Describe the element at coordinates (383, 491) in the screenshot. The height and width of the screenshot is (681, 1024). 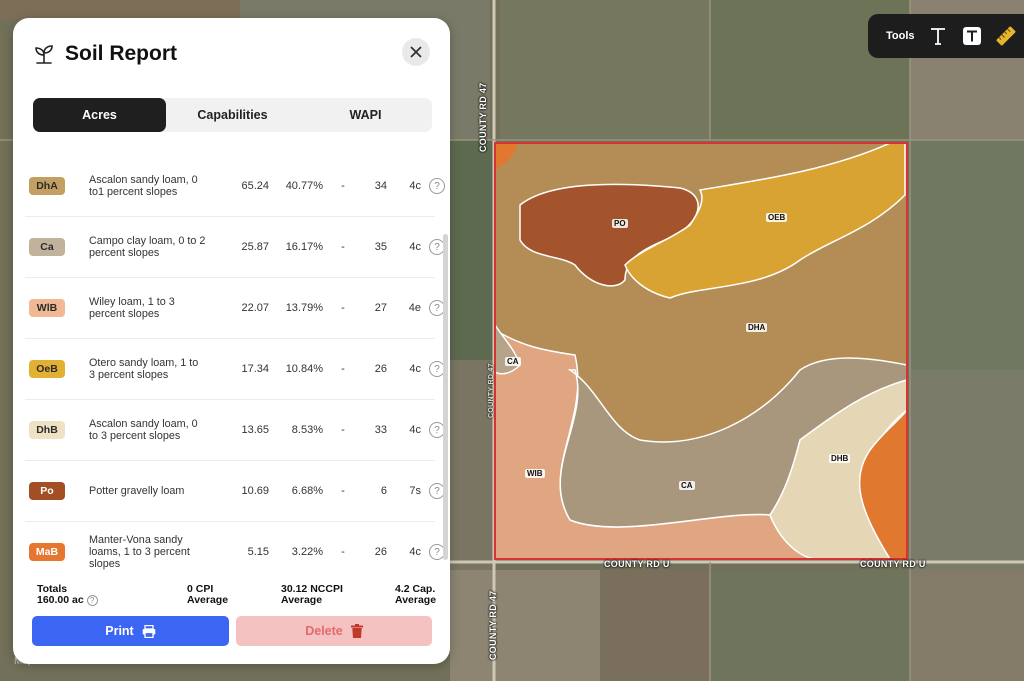
I see `soil-nccpi: 6` at that location.